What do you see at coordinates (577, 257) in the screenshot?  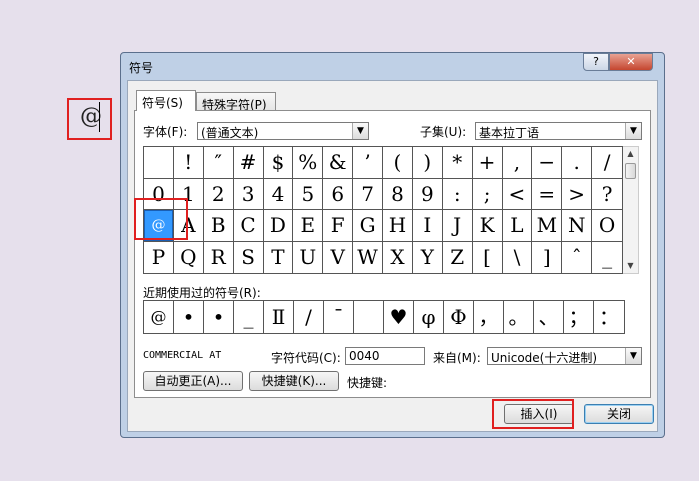 I see `symbol-cell: ˆ` at bounding box center [577, 257].